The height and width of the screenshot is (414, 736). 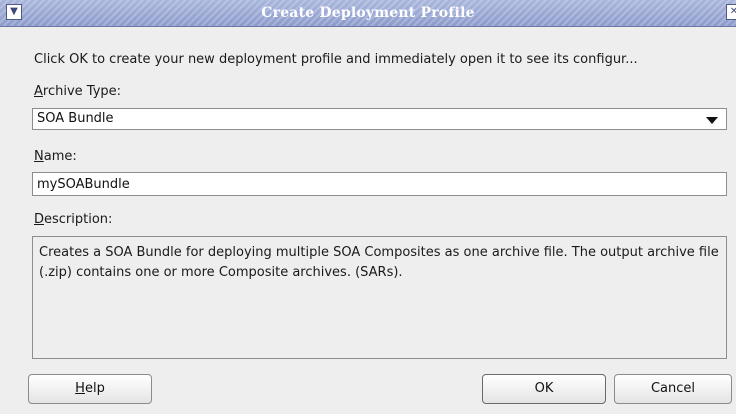 I want to click on description-mnemonic: D, so click(x=39, y=219).